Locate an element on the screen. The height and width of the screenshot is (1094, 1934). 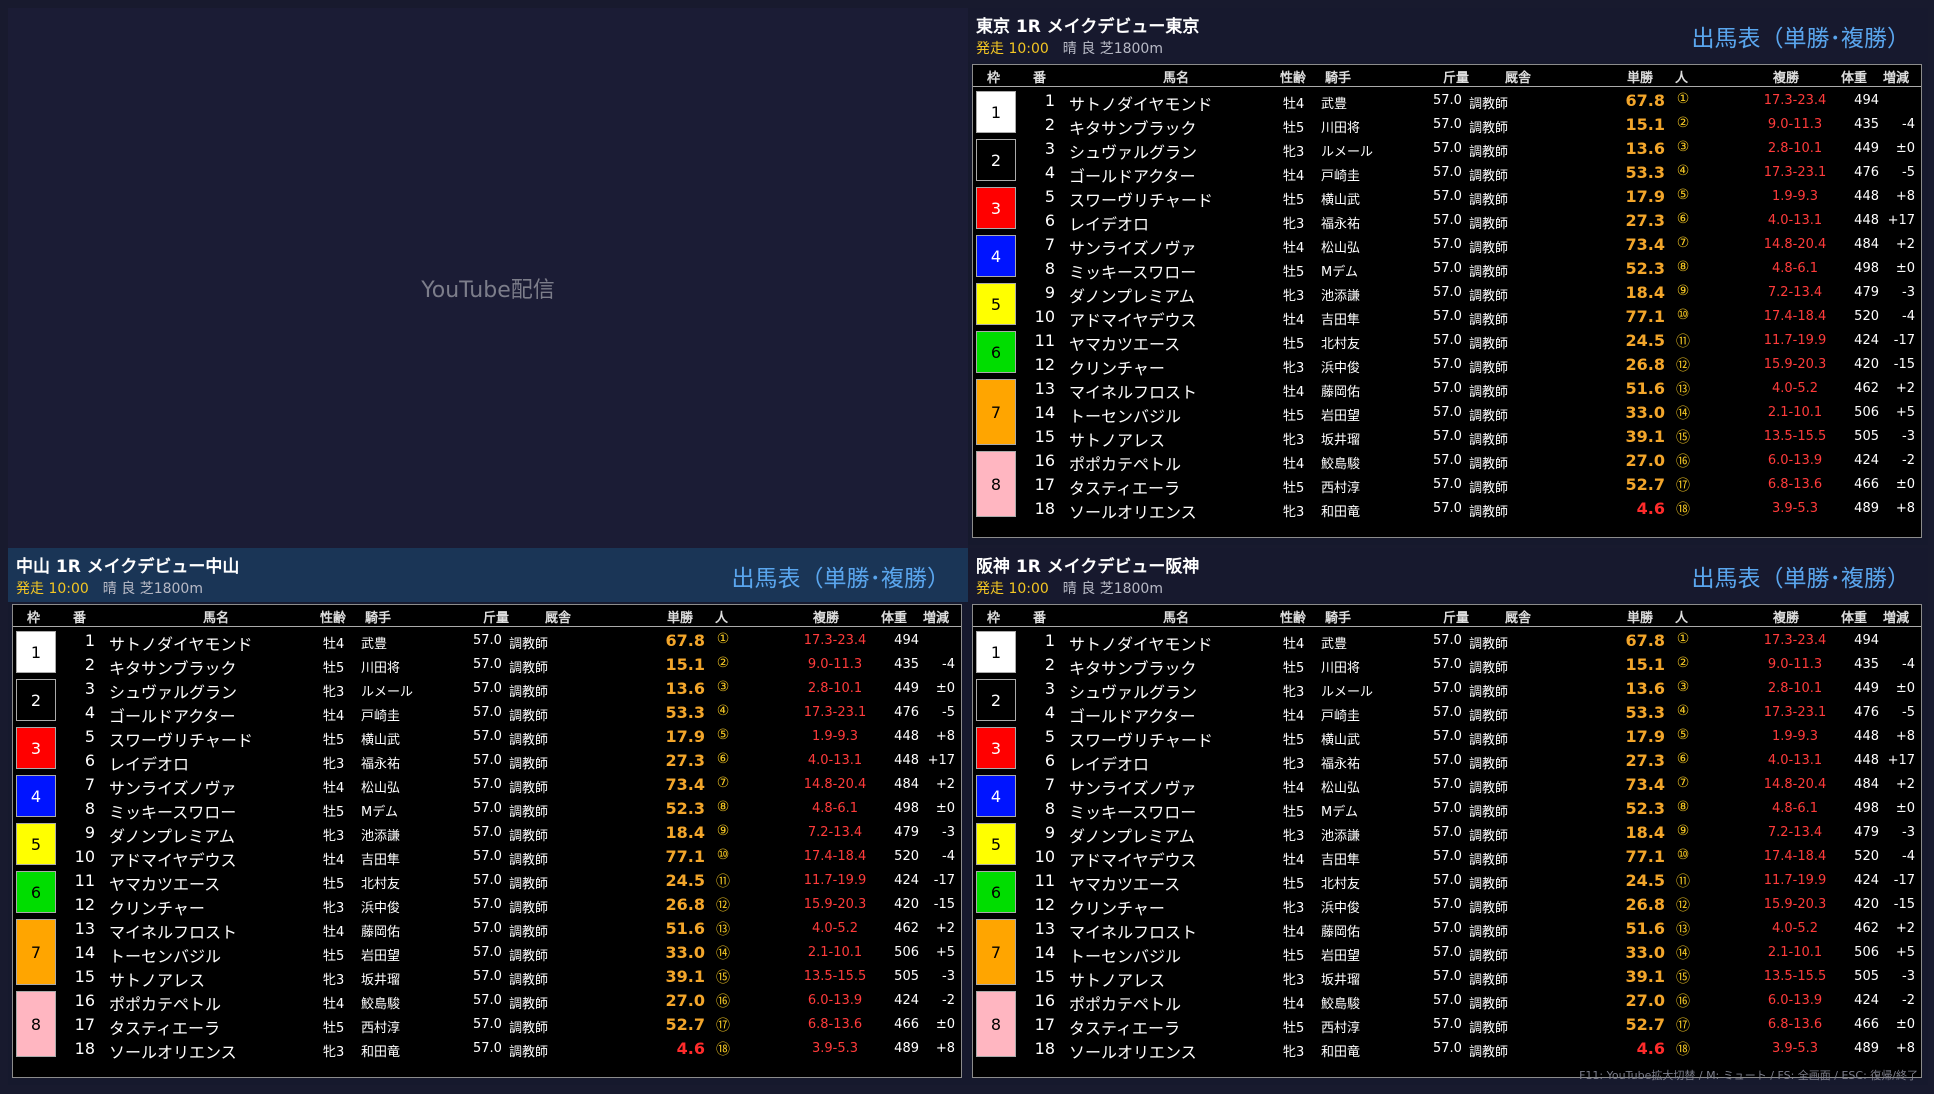
cell-pop: ⑰ is located at coordinates (1683, 1026).